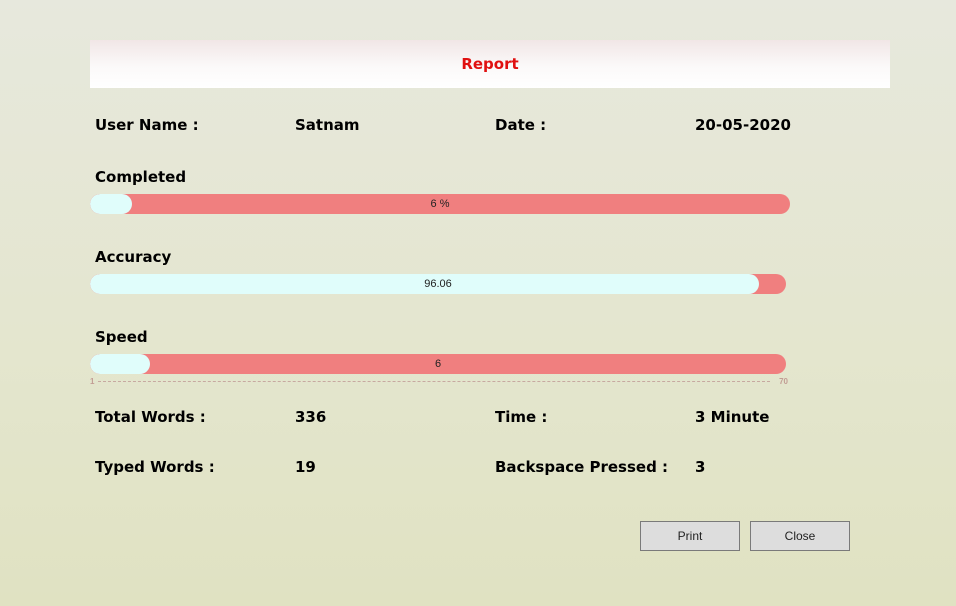  I want to click on report-header: Report, so click(490, 64).